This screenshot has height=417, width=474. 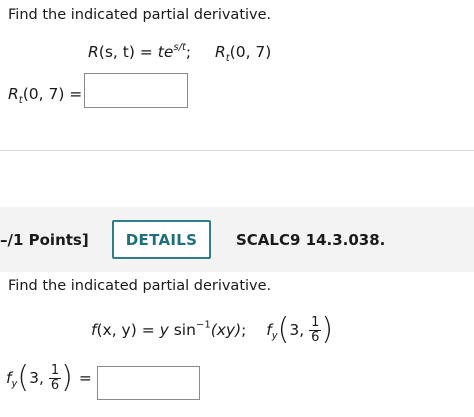 What do you see at coordinates (85, 378) in the screenshot?
I see `equals-sign: =` at bounding box center [85, 378].